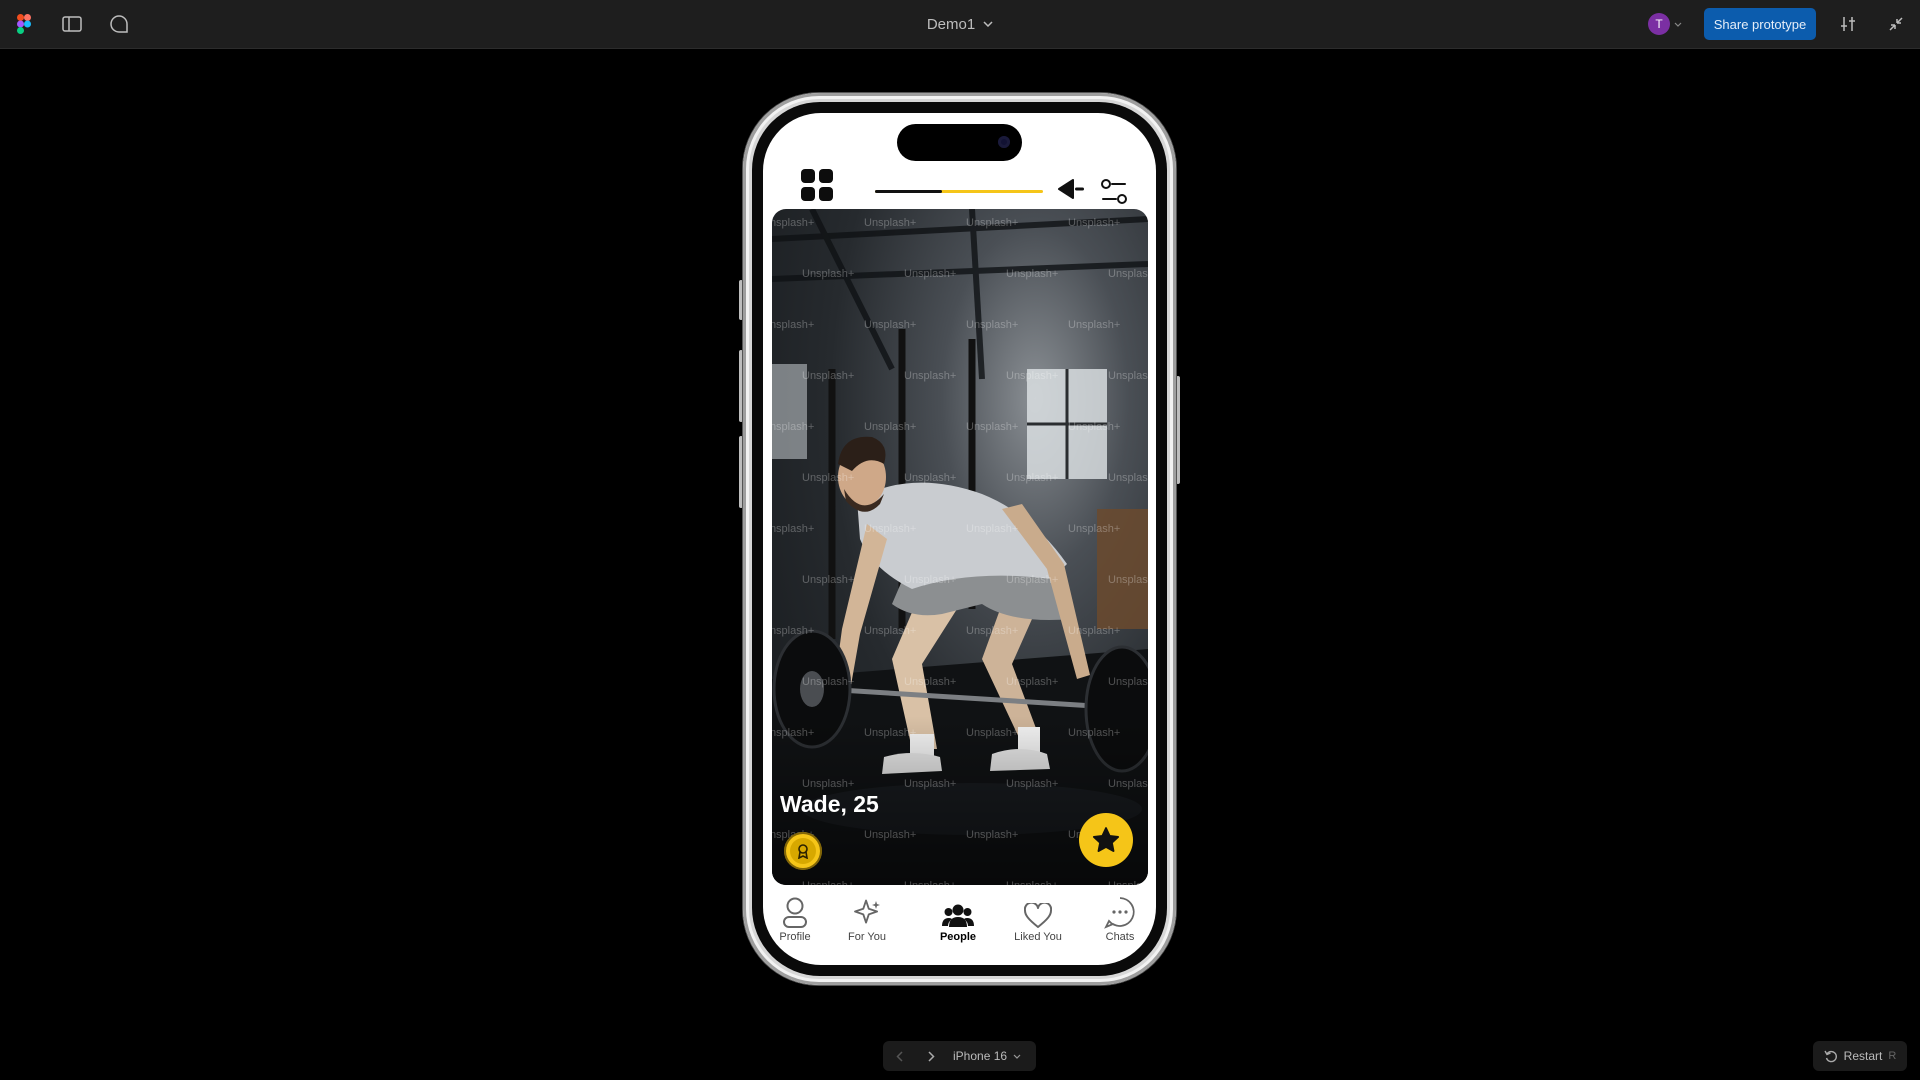  What do you see at coordinates (909, 191) in the screenshot?
I see `progress-fill` at bounding box center [909, 191].